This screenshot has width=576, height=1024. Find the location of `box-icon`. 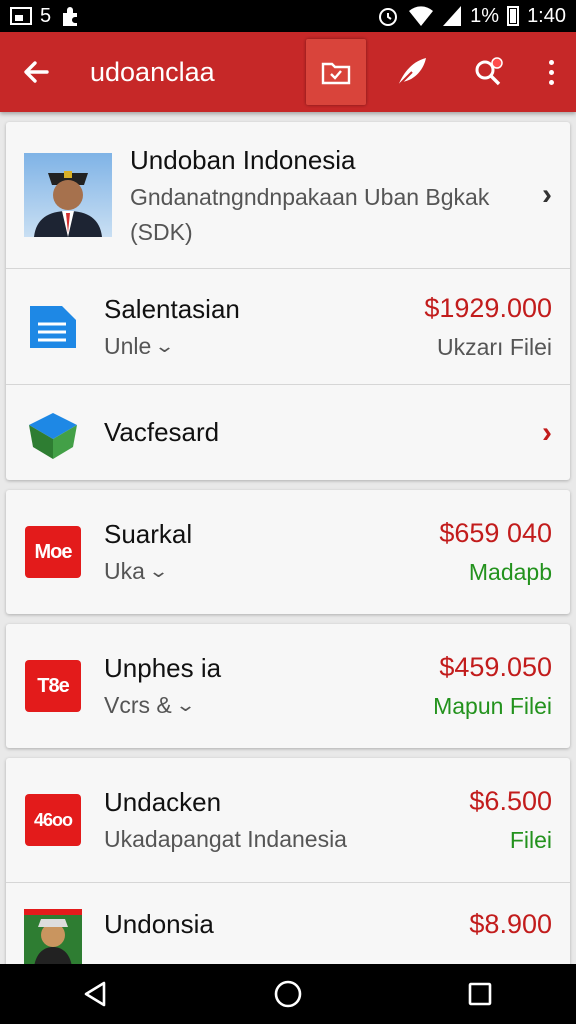

box-icon is located at coordinates (53, 433).